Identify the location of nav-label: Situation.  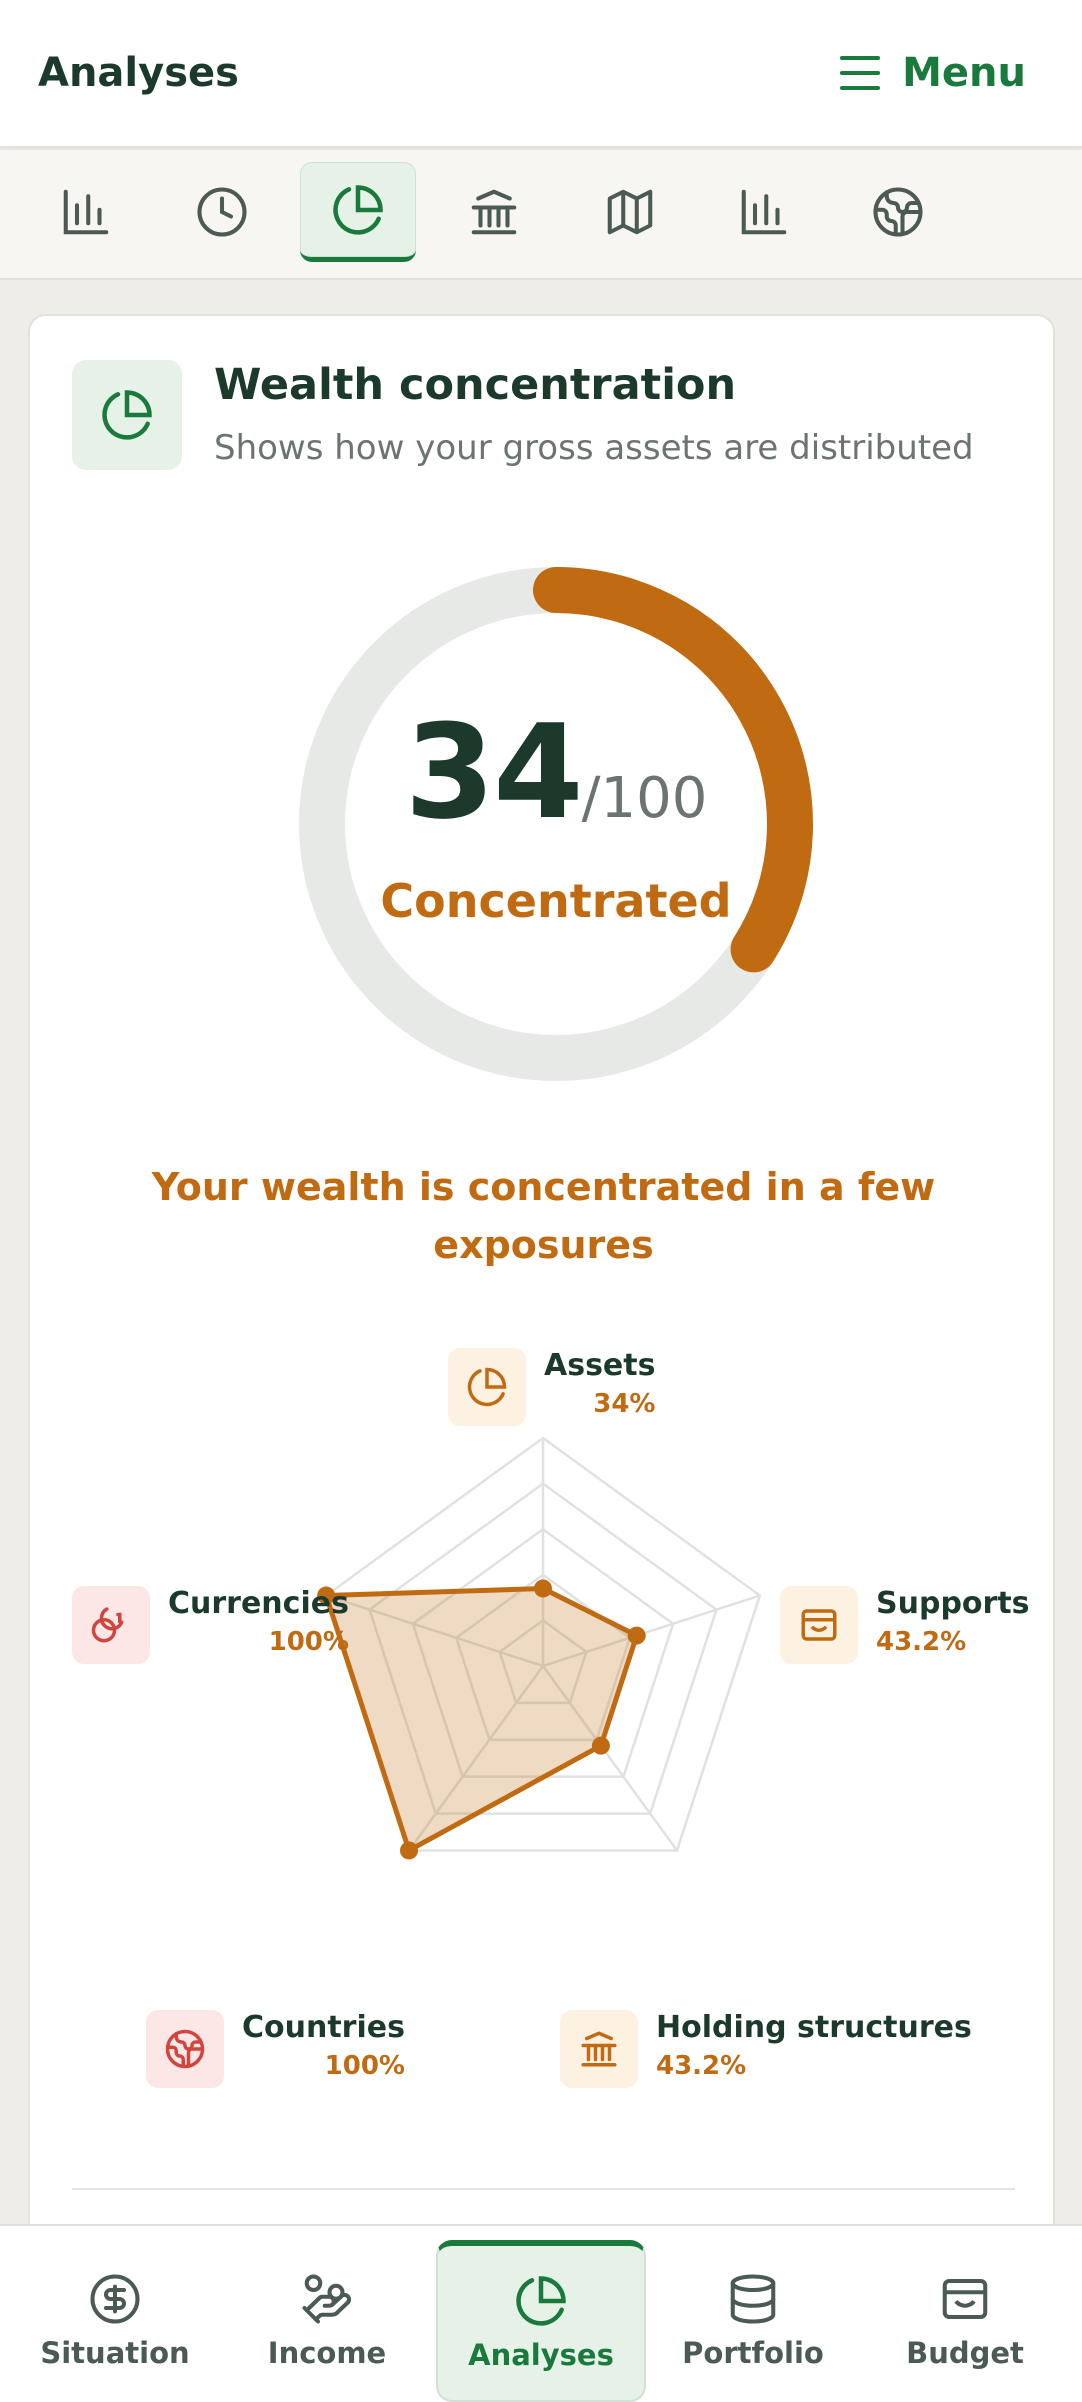
(115, 2353).